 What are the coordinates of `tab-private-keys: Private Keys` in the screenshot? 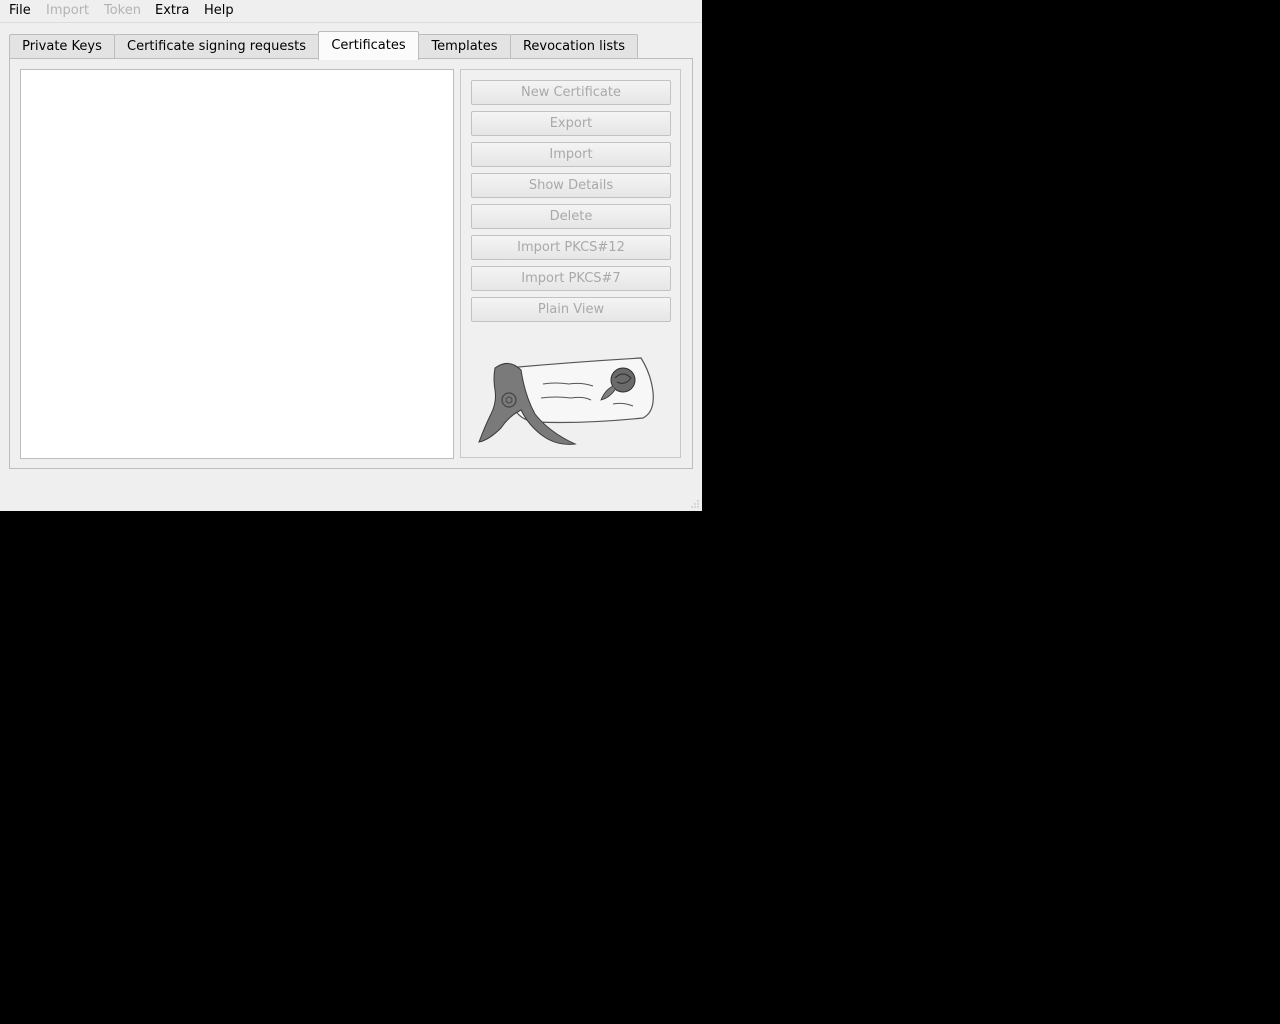 It's located at (62, 46).